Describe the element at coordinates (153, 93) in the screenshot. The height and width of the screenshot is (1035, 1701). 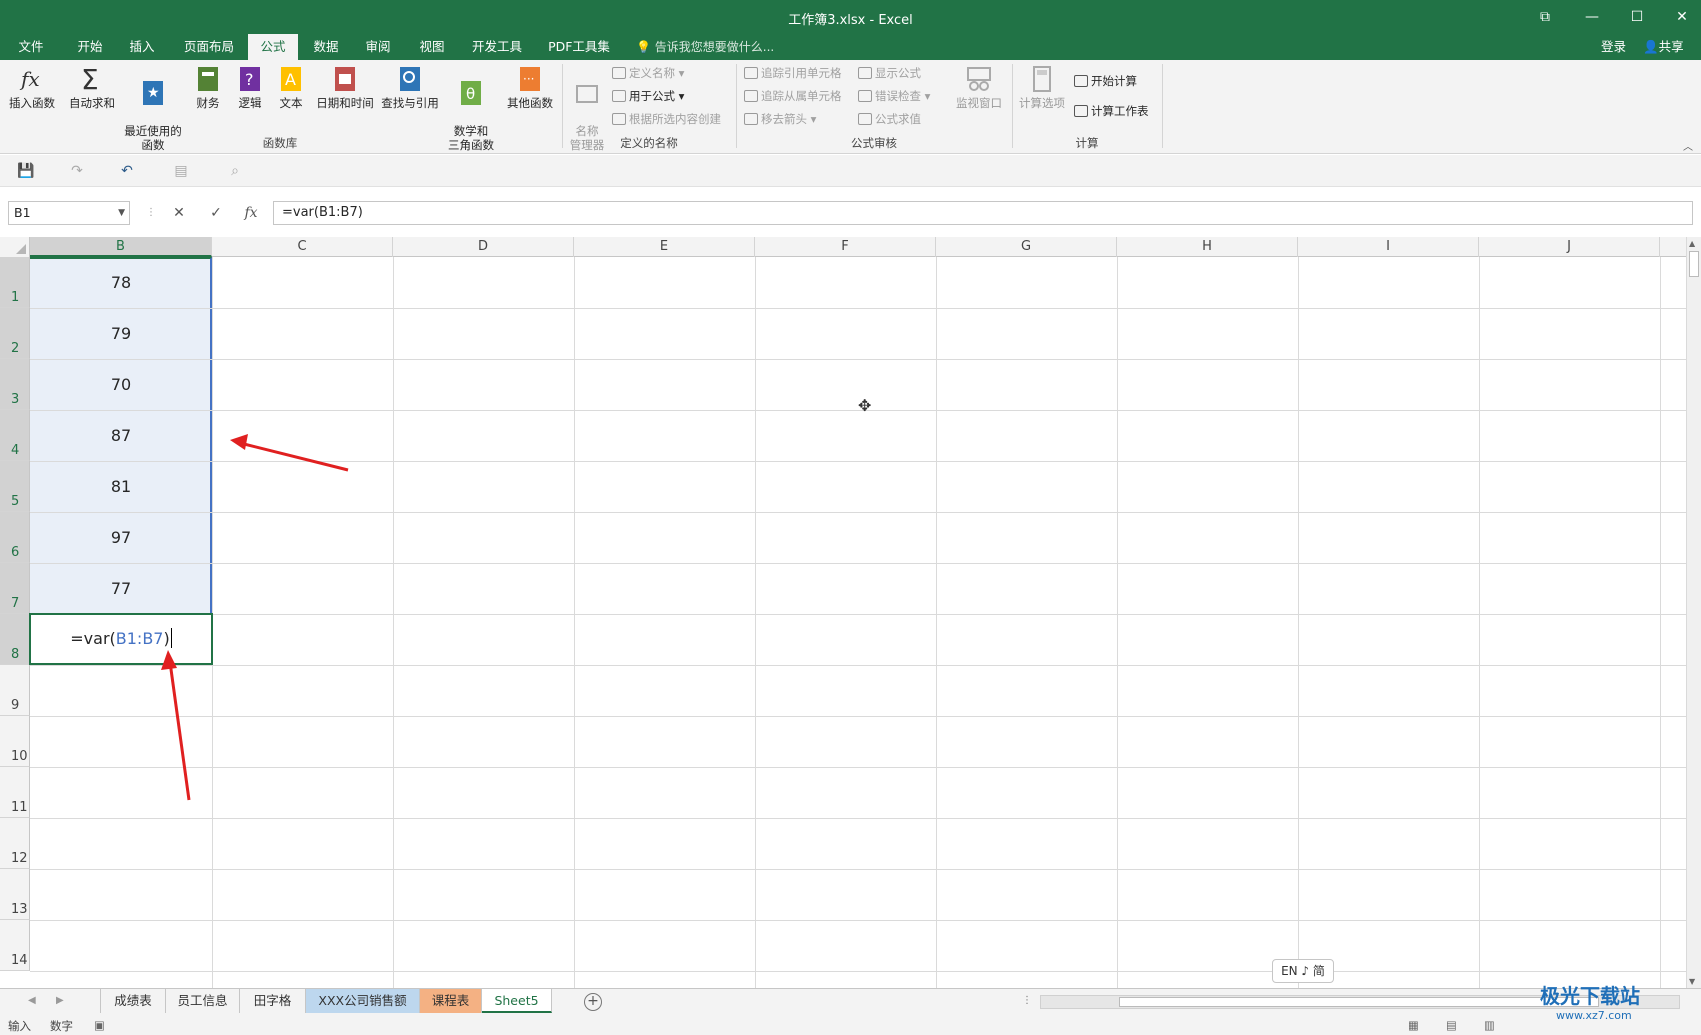
I see `star-book-icon: ★` at that location.